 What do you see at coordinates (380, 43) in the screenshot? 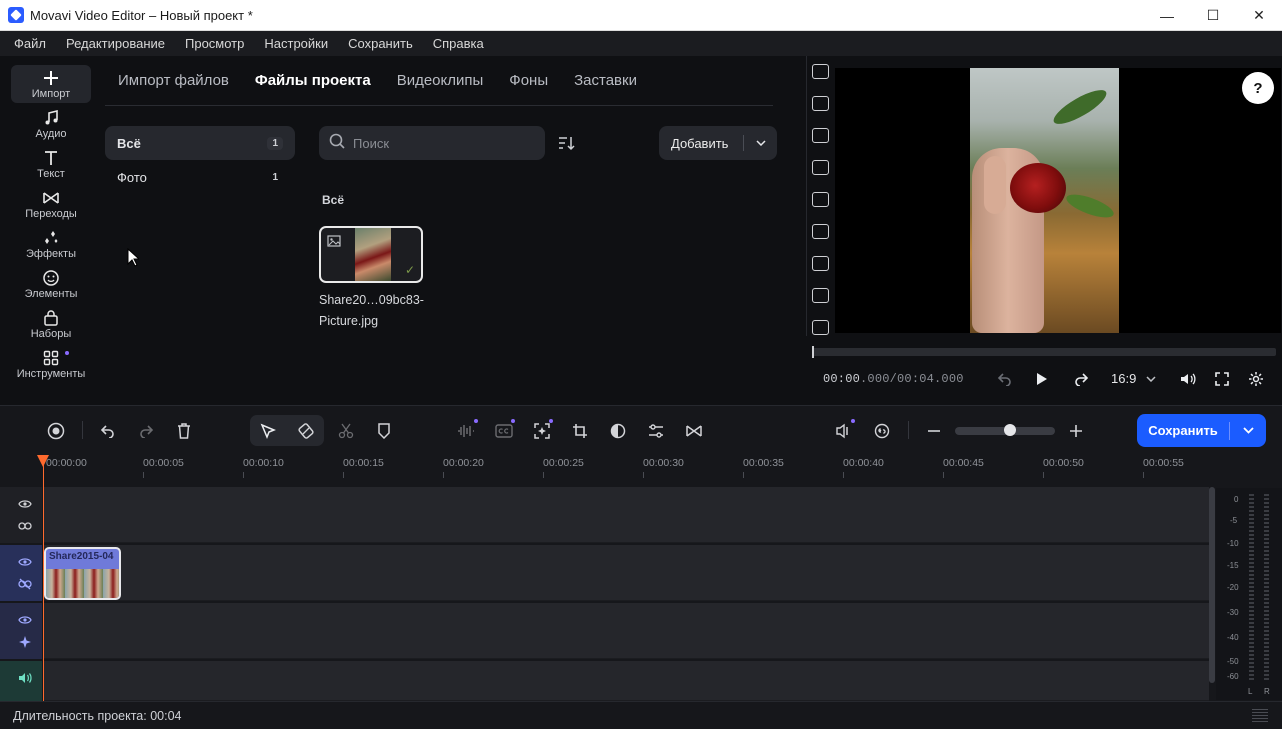
I see `menu-save: Сохранить` at bounding box center [380, 43].